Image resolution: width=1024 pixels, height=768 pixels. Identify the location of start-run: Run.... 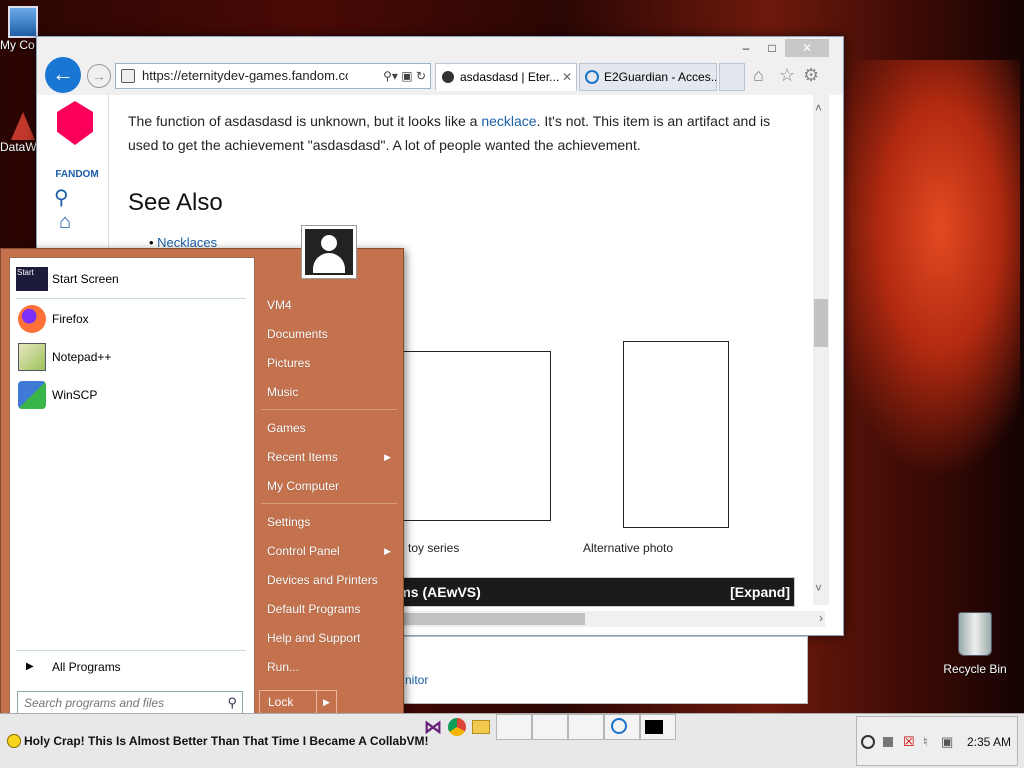
(329, 667).